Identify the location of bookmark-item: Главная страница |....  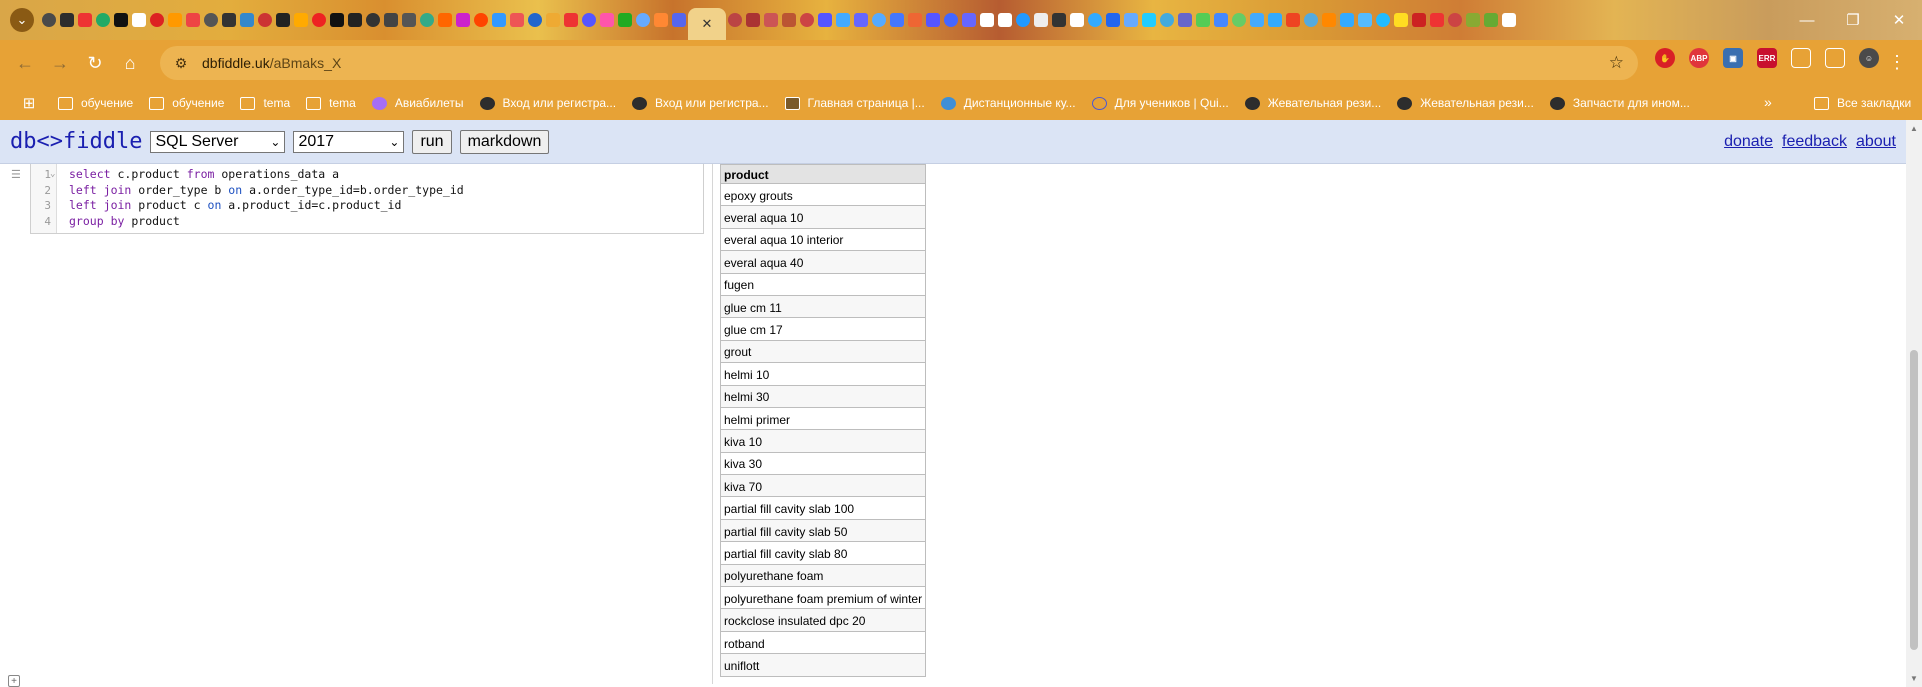
(854, 103).